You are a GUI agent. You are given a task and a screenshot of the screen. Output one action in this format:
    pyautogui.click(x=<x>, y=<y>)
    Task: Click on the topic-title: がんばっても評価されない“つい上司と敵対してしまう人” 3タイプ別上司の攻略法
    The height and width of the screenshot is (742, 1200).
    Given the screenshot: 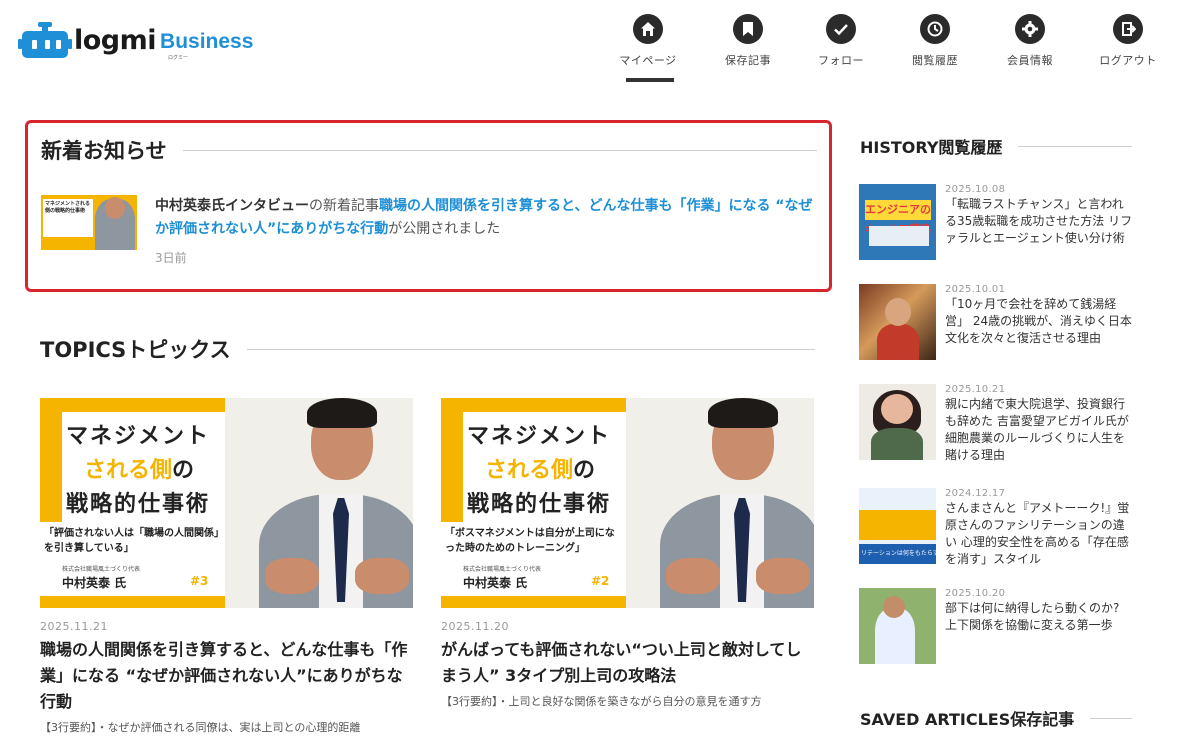 What is the action you would take?
    pyautogui.click(x=627, y=663)
    